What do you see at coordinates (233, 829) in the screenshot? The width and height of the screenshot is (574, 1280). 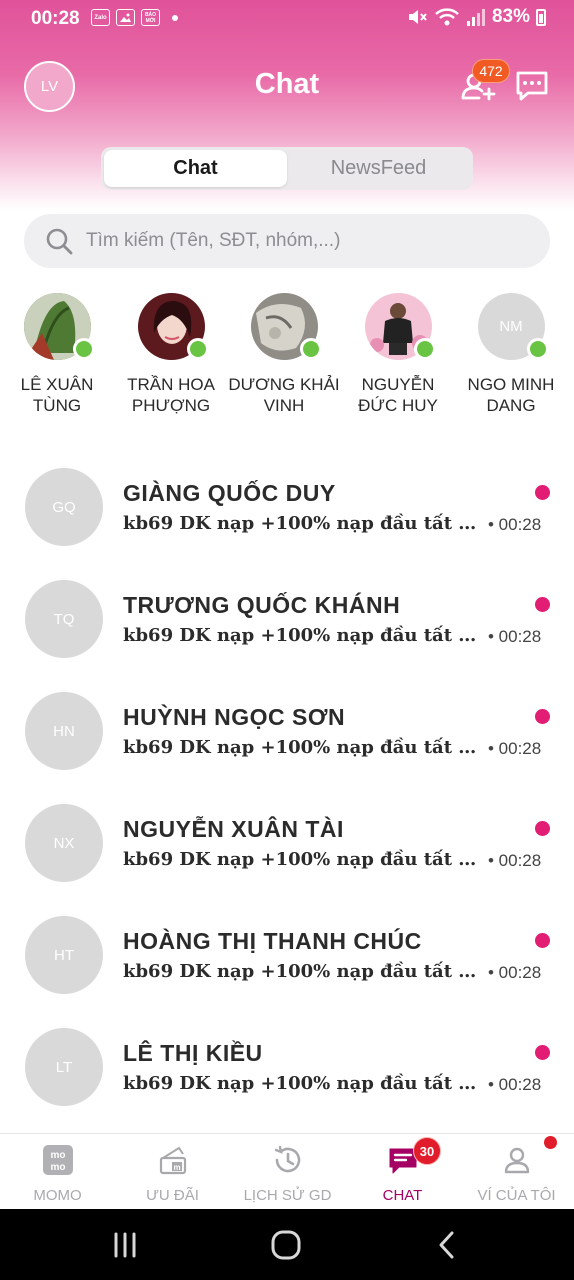 I see `chat-contact-name: NGUYỄN XUÂN TÀI` at bounding box center [233, 829].